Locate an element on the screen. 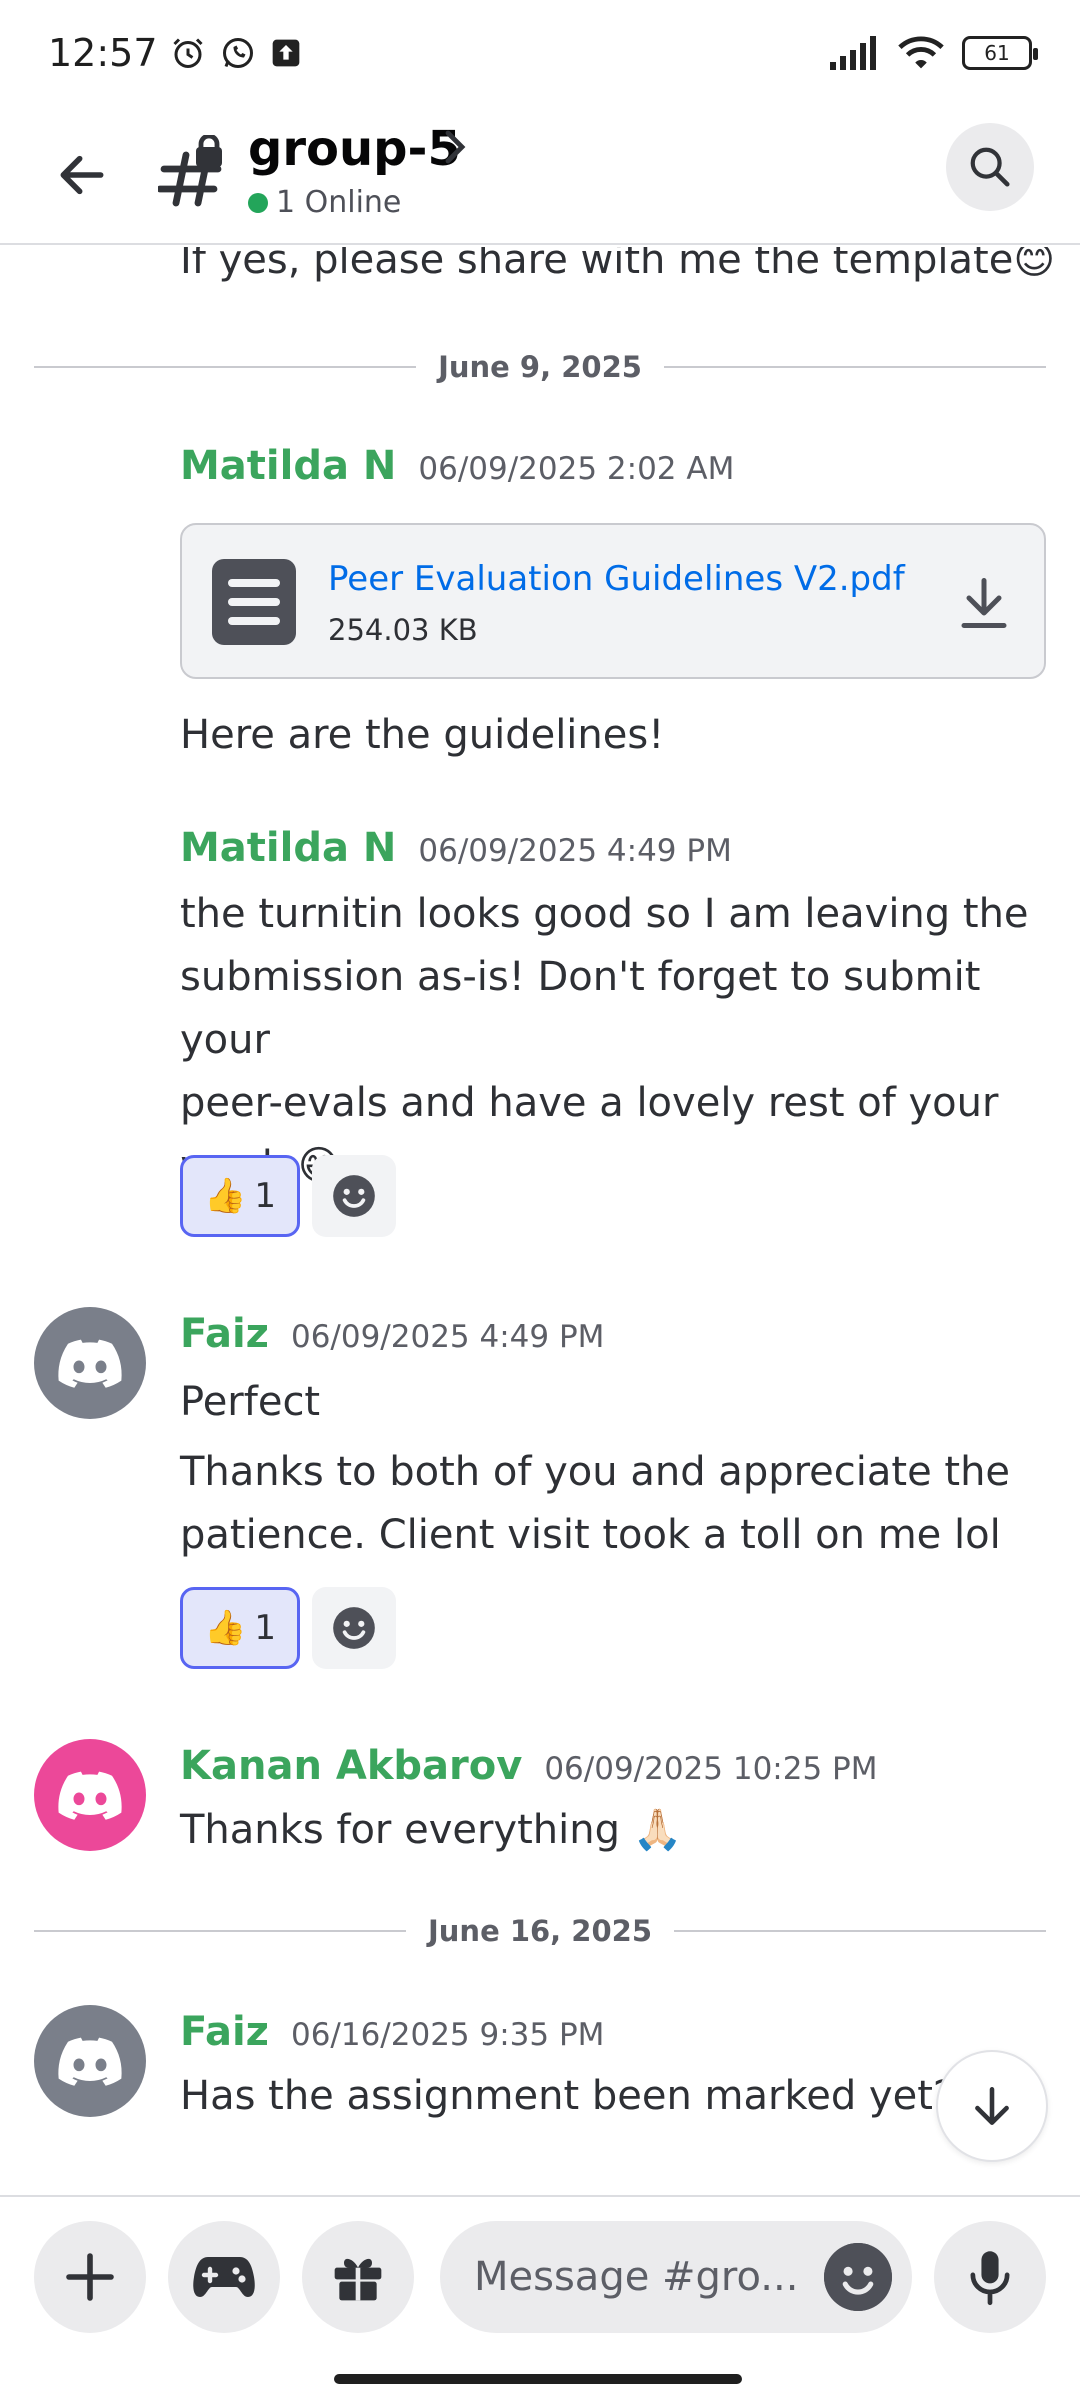  gamepad-icon is located at coordinates (224, 2277).